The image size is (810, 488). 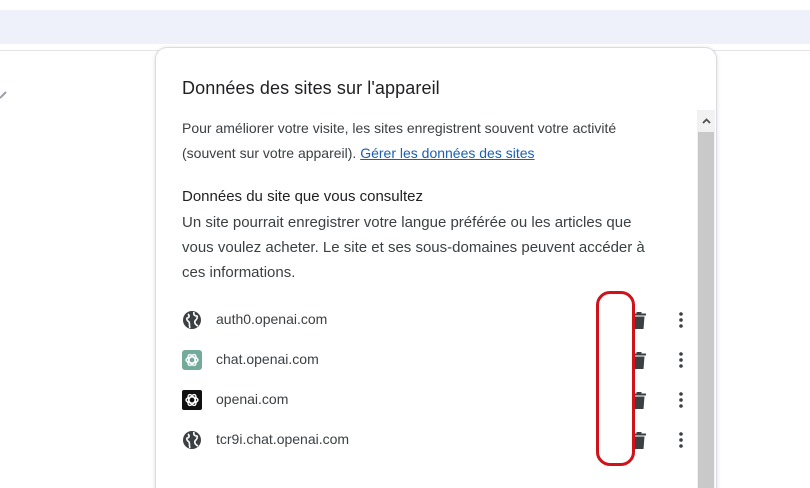 I want to click on address-bar-strip, so click(x=405, y=27).